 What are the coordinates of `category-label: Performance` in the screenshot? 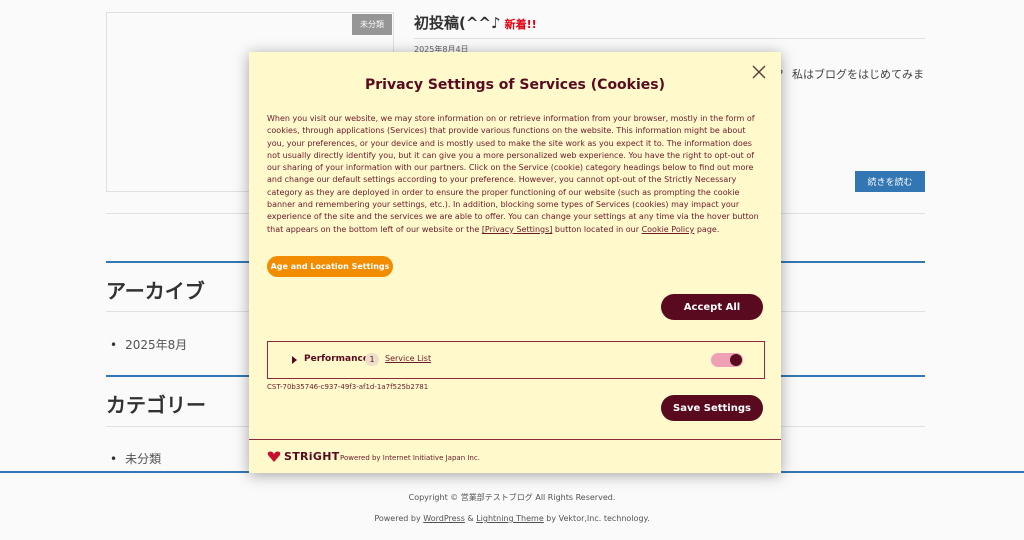 It's located at (336, 359).